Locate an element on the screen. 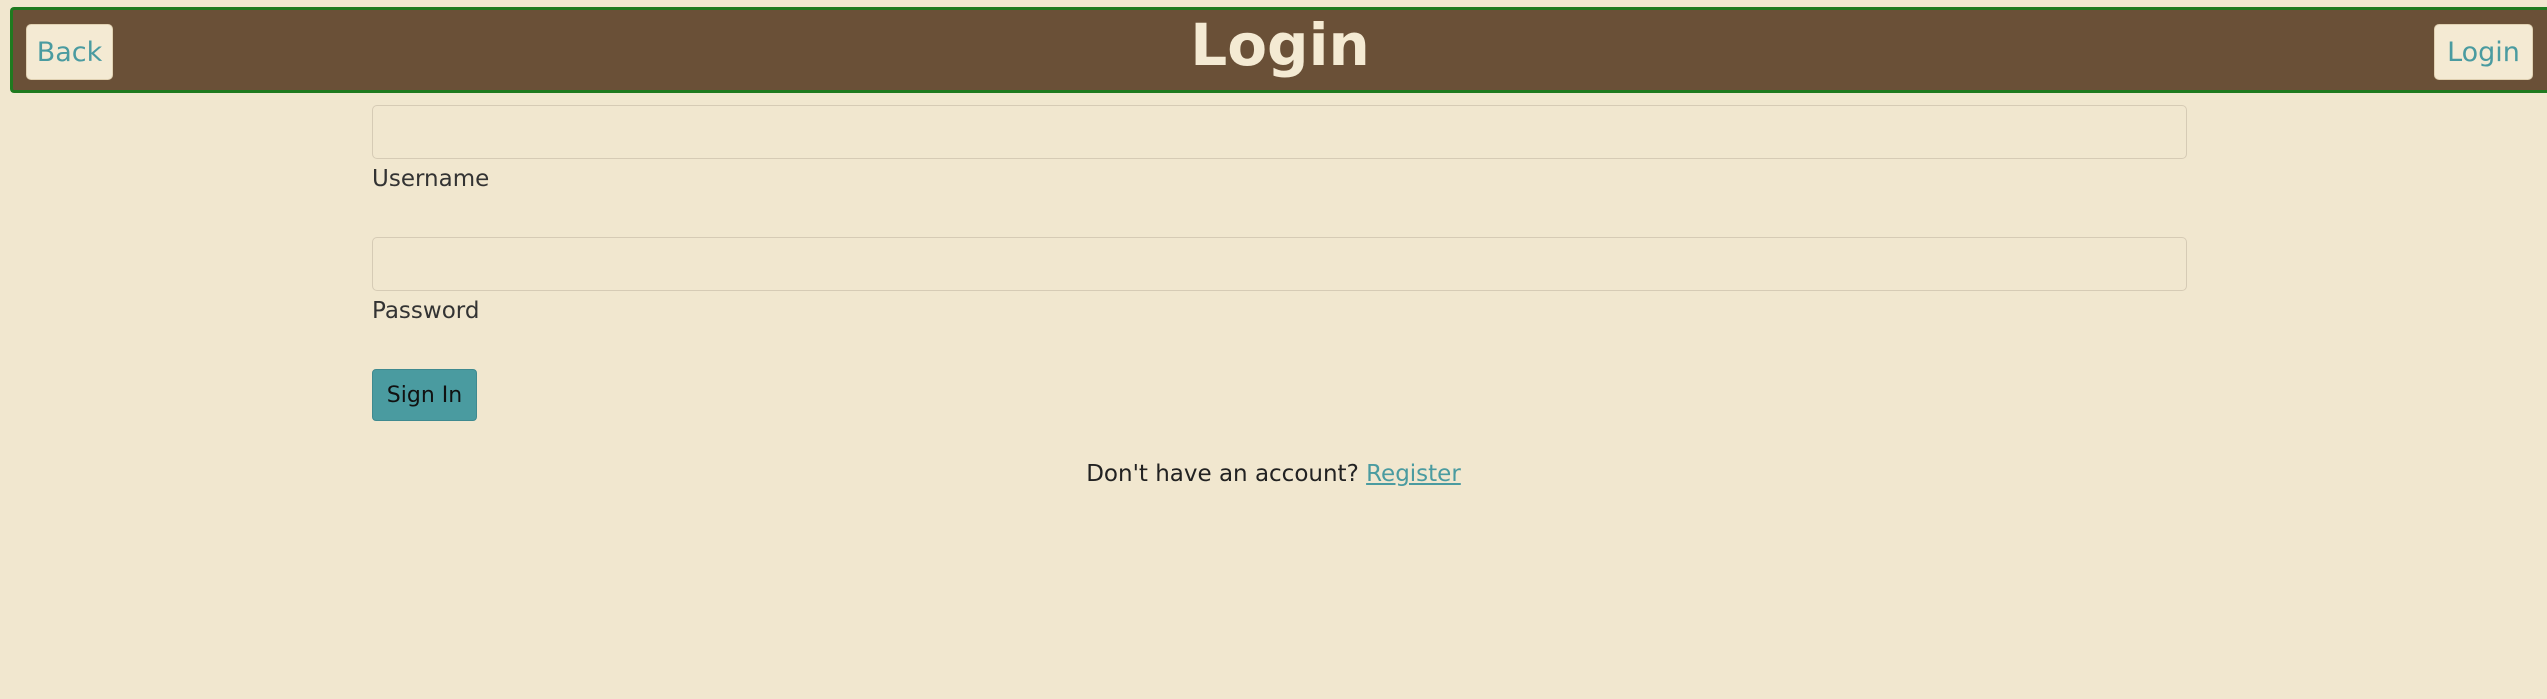  password-input is located at coordinates (1279, 264).